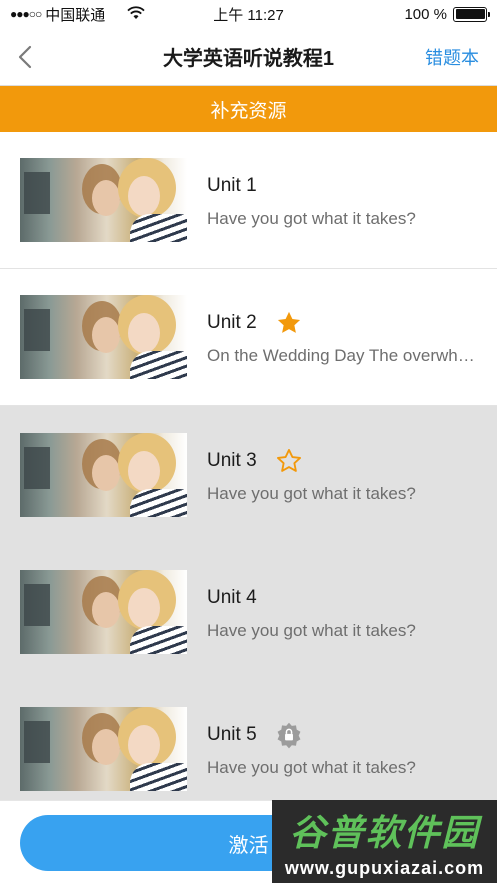 The height and width of the screenshot is (883, 497). I want to click on unit-title: Unit 5, so click(232, 734).